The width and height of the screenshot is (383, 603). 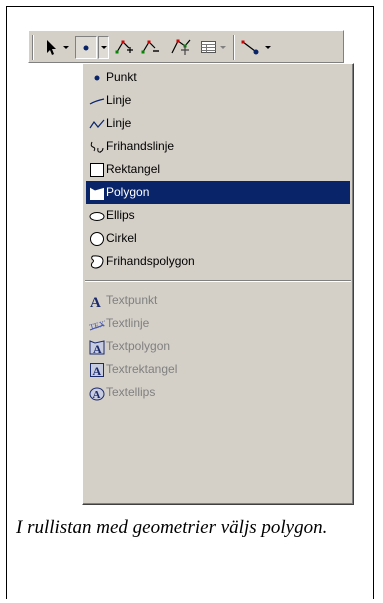 I want to click on geometry-dropdown, so click(x=103, y=47).